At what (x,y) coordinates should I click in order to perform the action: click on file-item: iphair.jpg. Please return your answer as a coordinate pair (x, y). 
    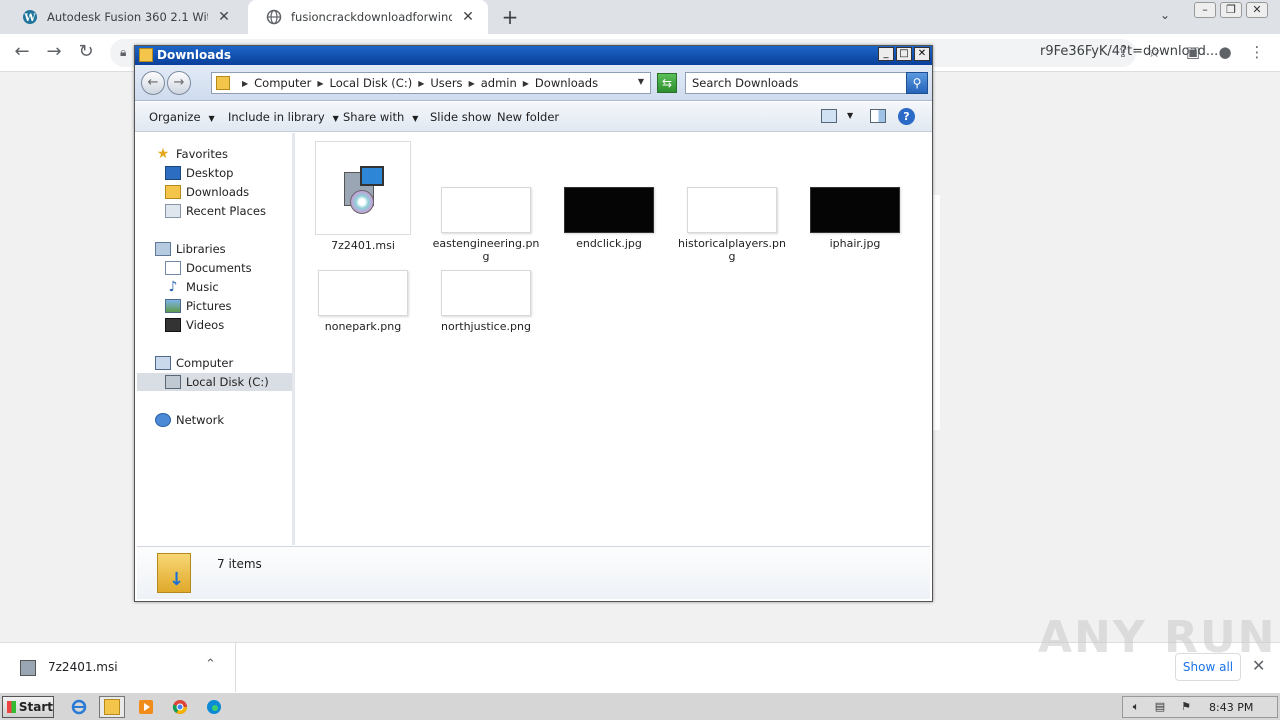
    Looking at the image, I should click on (855, 218).